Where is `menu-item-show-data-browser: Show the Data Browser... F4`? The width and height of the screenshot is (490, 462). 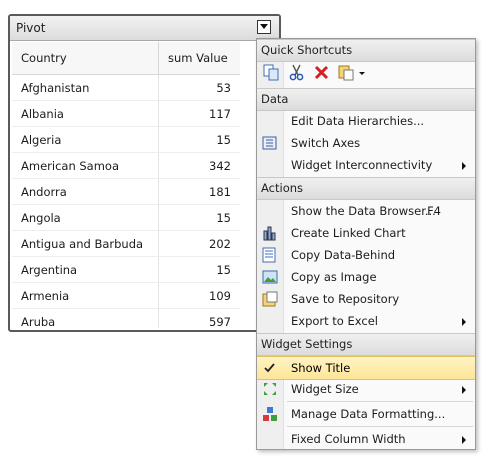 menu-item-show-data-browser: Show the Data Browser... F4 is located at coordinates (366, 211).